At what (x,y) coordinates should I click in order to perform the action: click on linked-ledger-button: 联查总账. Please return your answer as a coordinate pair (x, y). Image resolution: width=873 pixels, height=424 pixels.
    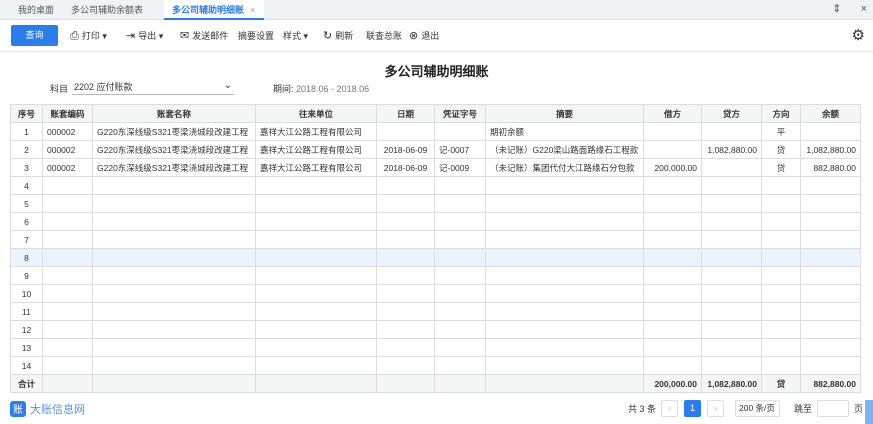
    Looking at the image, I should click on (384, 36).